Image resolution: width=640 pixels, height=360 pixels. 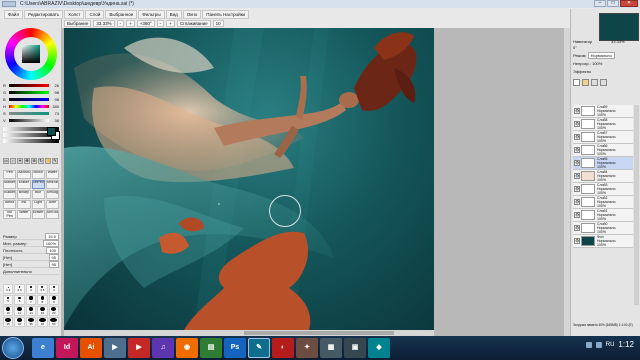 I want to click on taskbar-app-button: Ps, so click(x=235, y=348).